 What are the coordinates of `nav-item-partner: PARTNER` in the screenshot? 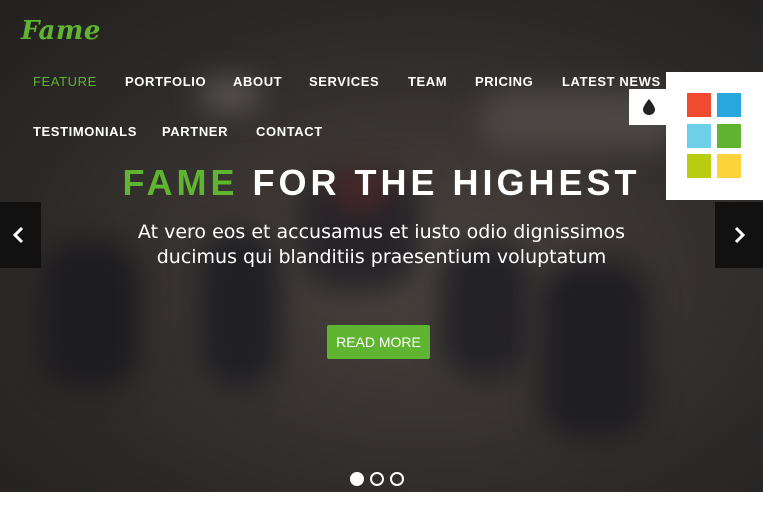 It's located at (195, 131).